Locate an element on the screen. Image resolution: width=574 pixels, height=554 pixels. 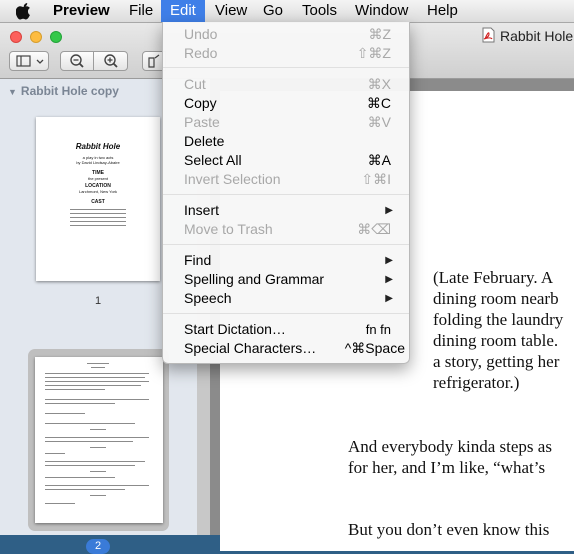
sidebar-document-name: Rabbit Hole copy is located at coordinates (69, 91).